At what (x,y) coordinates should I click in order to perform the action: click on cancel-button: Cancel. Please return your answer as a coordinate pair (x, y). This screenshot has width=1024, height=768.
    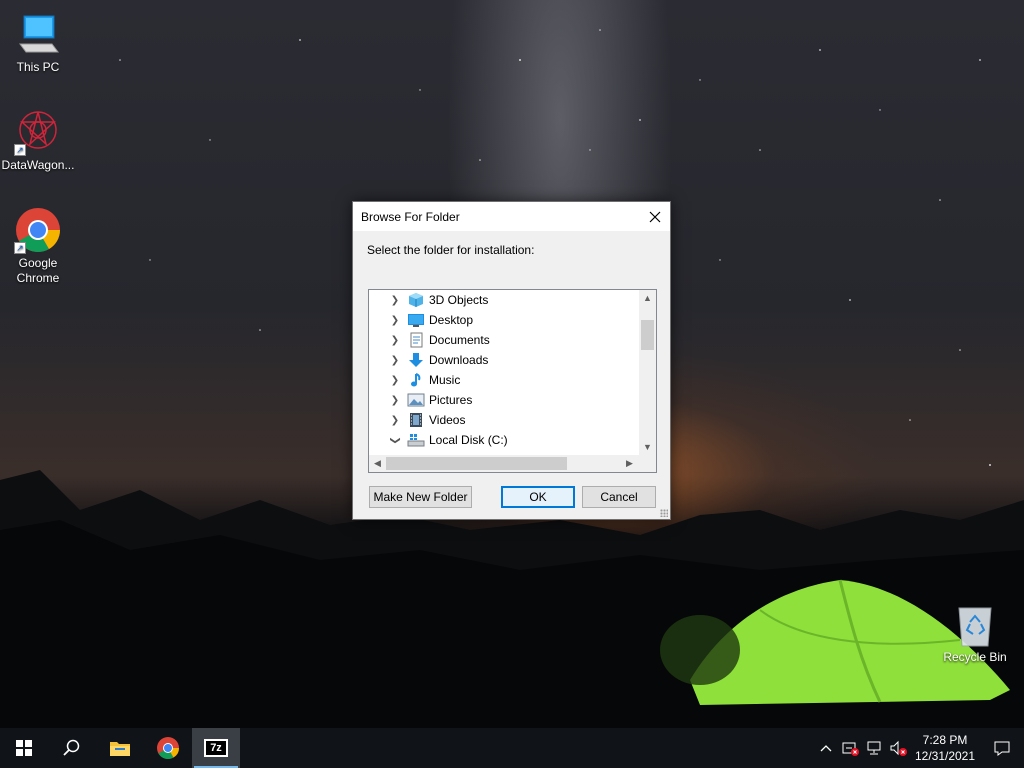
    Looking at the image, I should click on (619, 497).